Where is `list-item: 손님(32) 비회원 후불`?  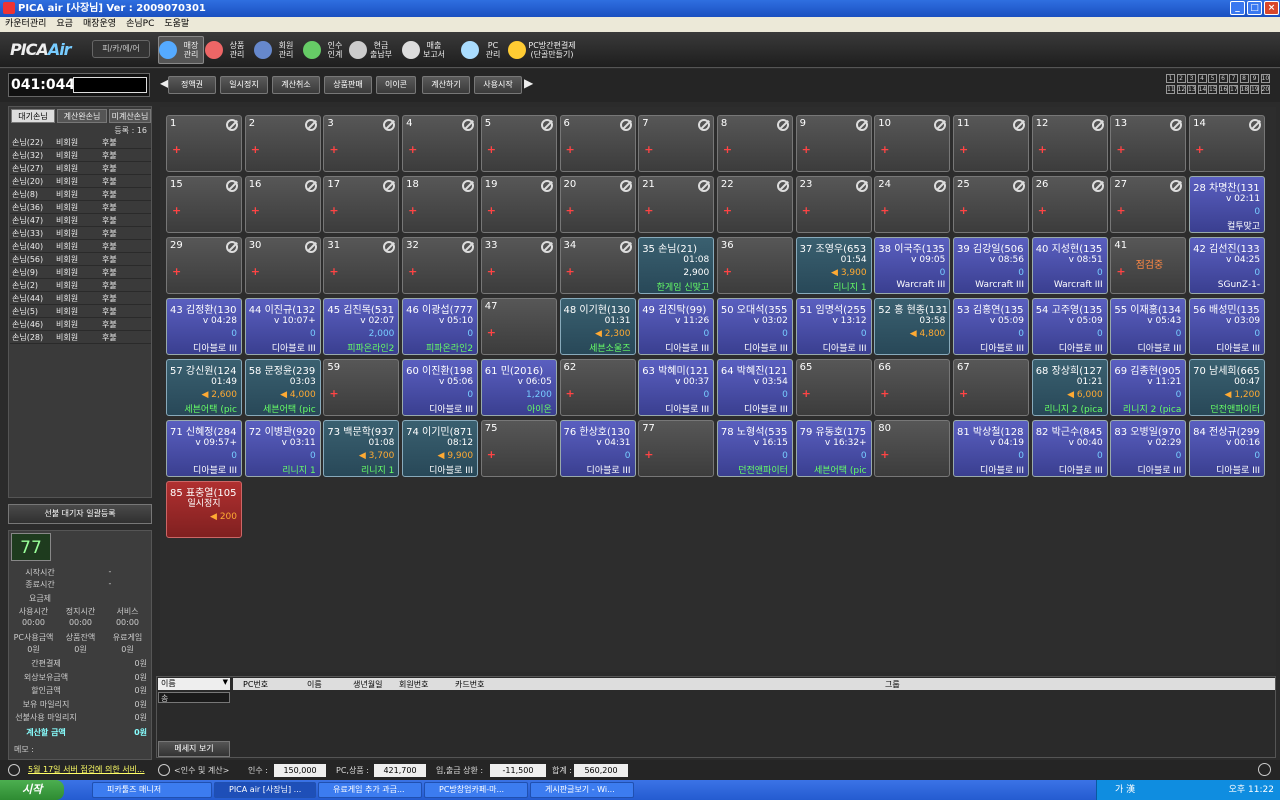
list-item: 손님(32) 비회원 후불 is located at coordinates (80, 156).